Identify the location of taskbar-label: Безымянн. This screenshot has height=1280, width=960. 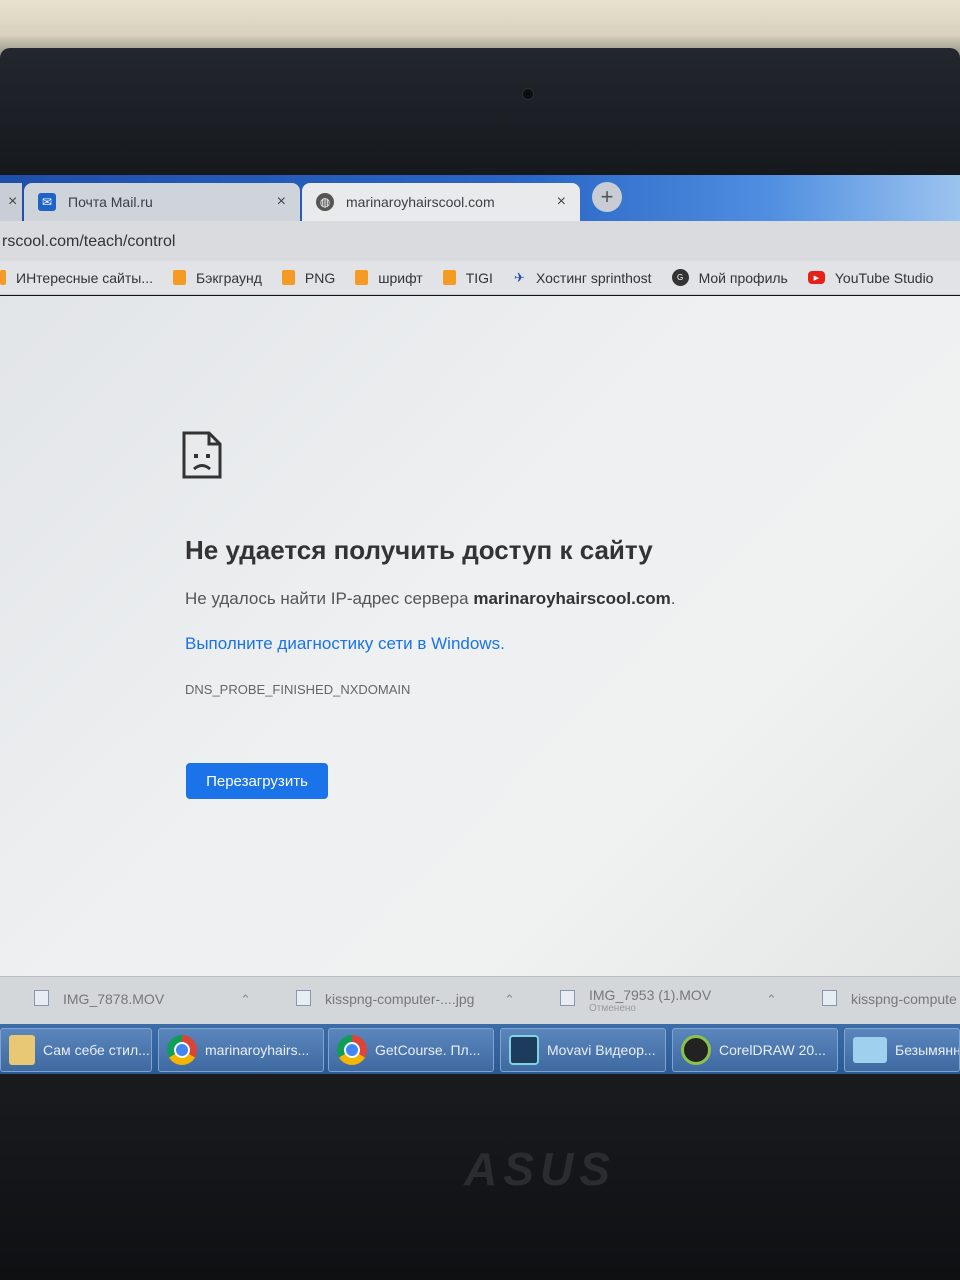
(927, 1050).